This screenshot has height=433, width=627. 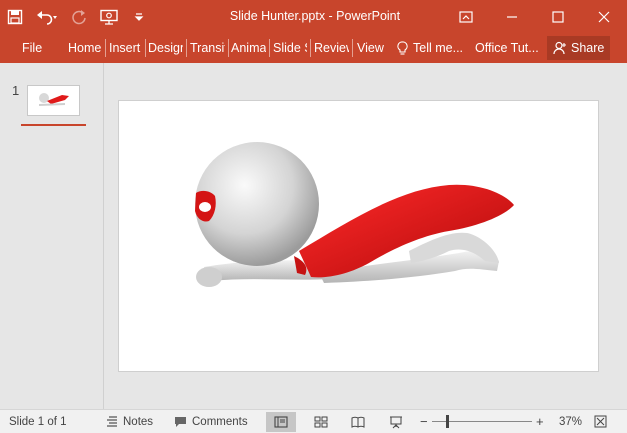 I want to click on status-bar: Slide 1 of 1 Notes Comments − + 37%, so click(x=313, y=421).